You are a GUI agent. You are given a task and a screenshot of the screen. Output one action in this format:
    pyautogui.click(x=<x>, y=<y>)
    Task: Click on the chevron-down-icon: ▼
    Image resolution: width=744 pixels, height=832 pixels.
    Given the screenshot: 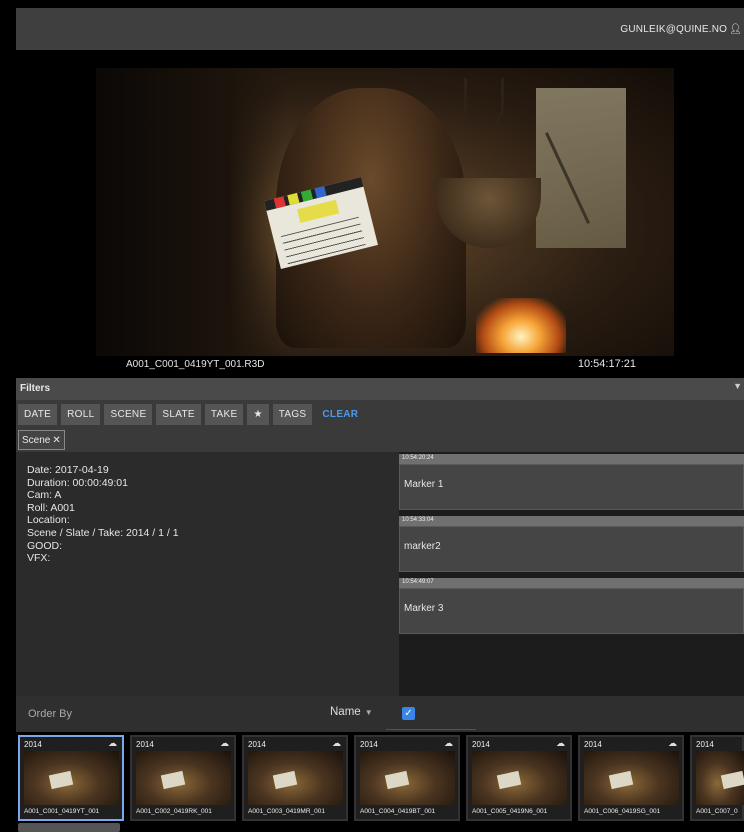 What is the action you would take?
    pyautogui.click(x=368, y=712)
    